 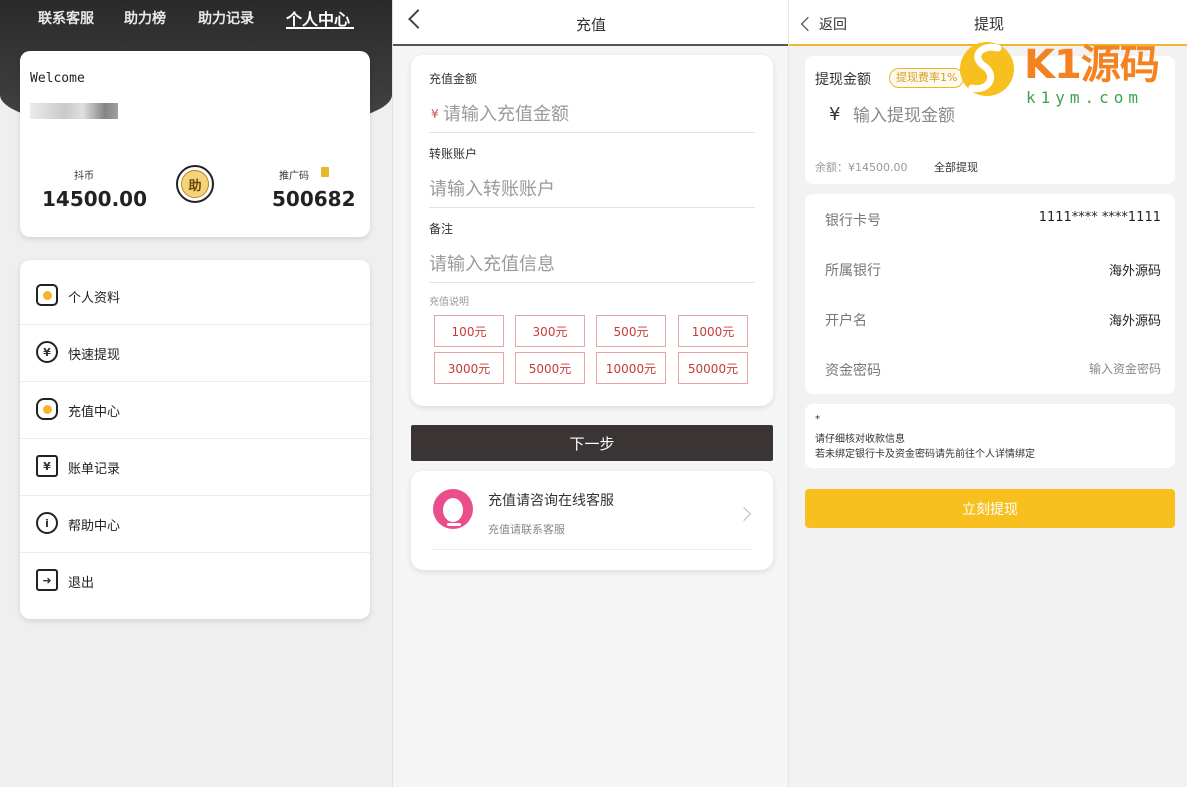 I want to click on logo-domain-text: k1ym.com, so click(x=1085, y=97).